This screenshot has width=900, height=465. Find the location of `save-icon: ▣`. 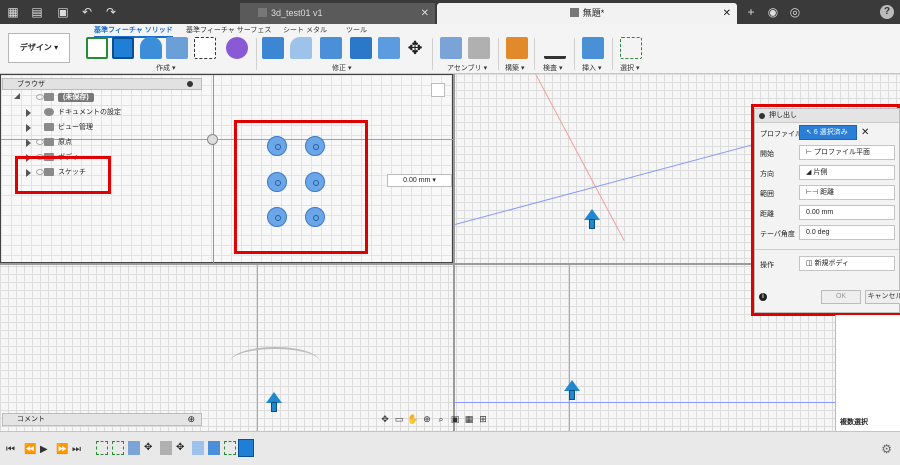

save-icon: ▣ is located at coordinates (63, 12).